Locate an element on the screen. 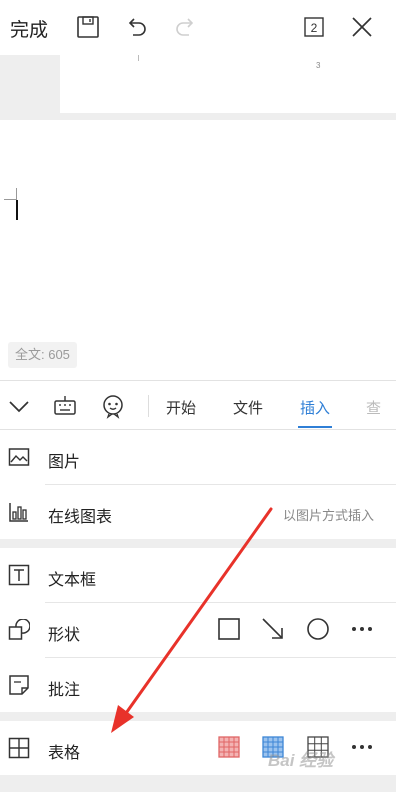 The image size is (396, 792). bottom-gap is located at coordinates (198, 783).